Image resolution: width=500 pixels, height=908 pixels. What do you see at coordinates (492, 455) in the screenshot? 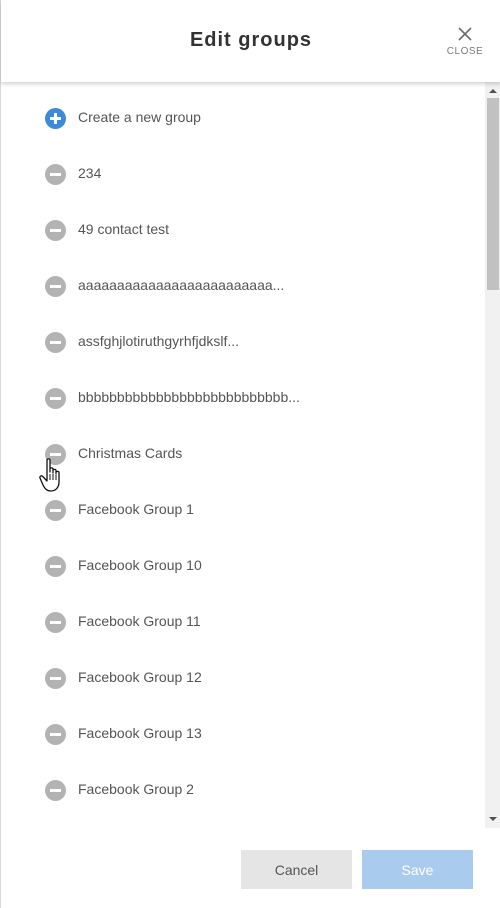
I see `scrollbar` at bounding box center [492, 455].